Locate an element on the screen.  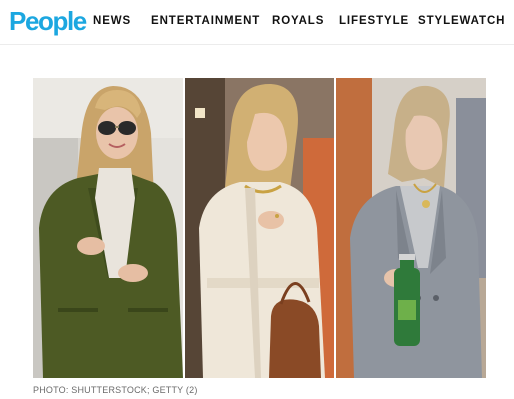
nav-news: NEWS is located at coordinates (112, 21).